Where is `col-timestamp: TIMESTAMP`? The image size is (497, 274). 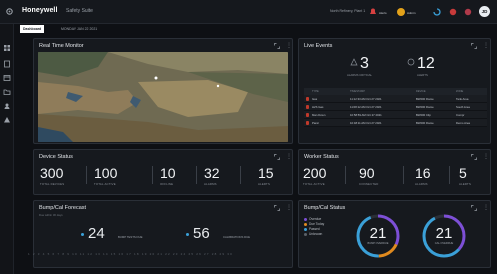
col-timestamp: TIMESTAMP is located at coordinates (357, 91).